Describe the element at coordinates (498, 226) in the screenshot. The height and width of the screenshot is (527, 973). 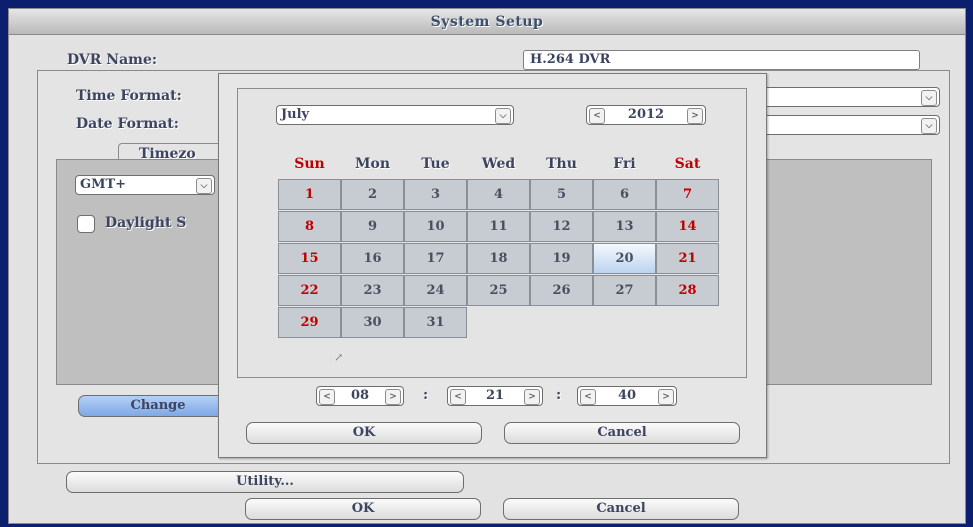
I see `calendar-day: 11` at that location.